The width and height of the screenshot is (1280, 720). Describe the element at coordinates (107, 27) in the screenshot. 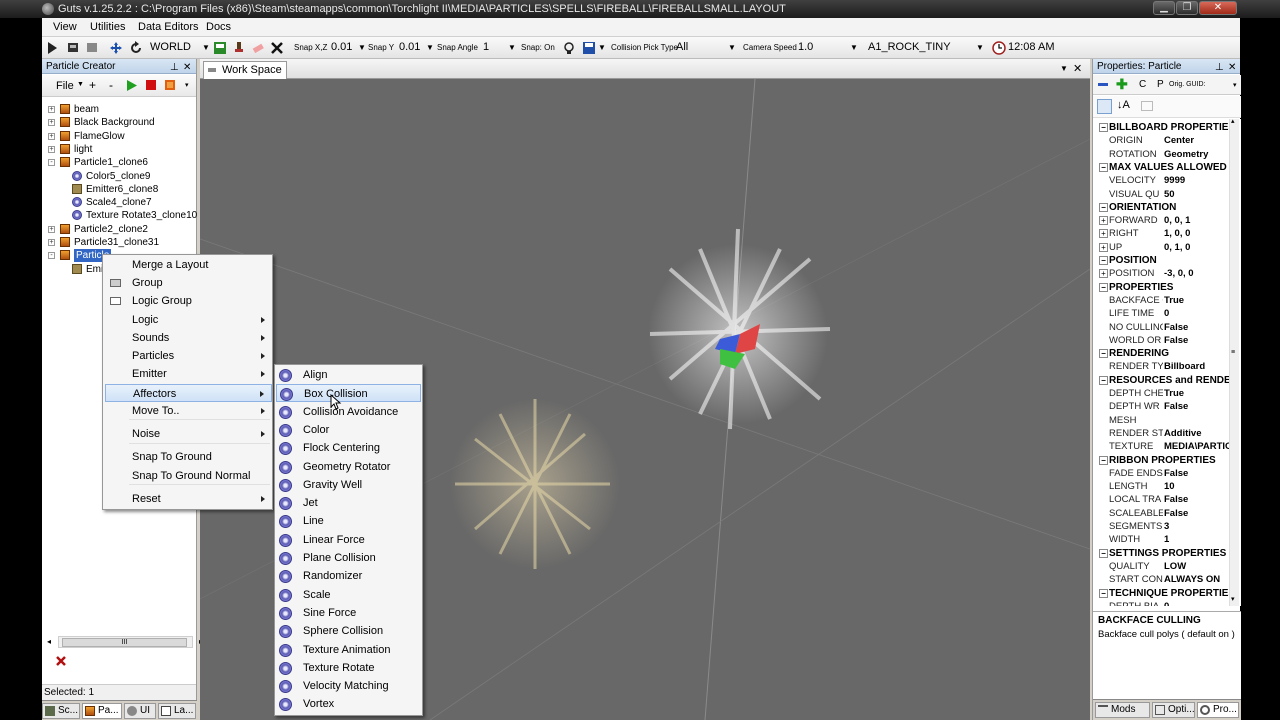

I see `menu-utilities: Utilities` at that location.